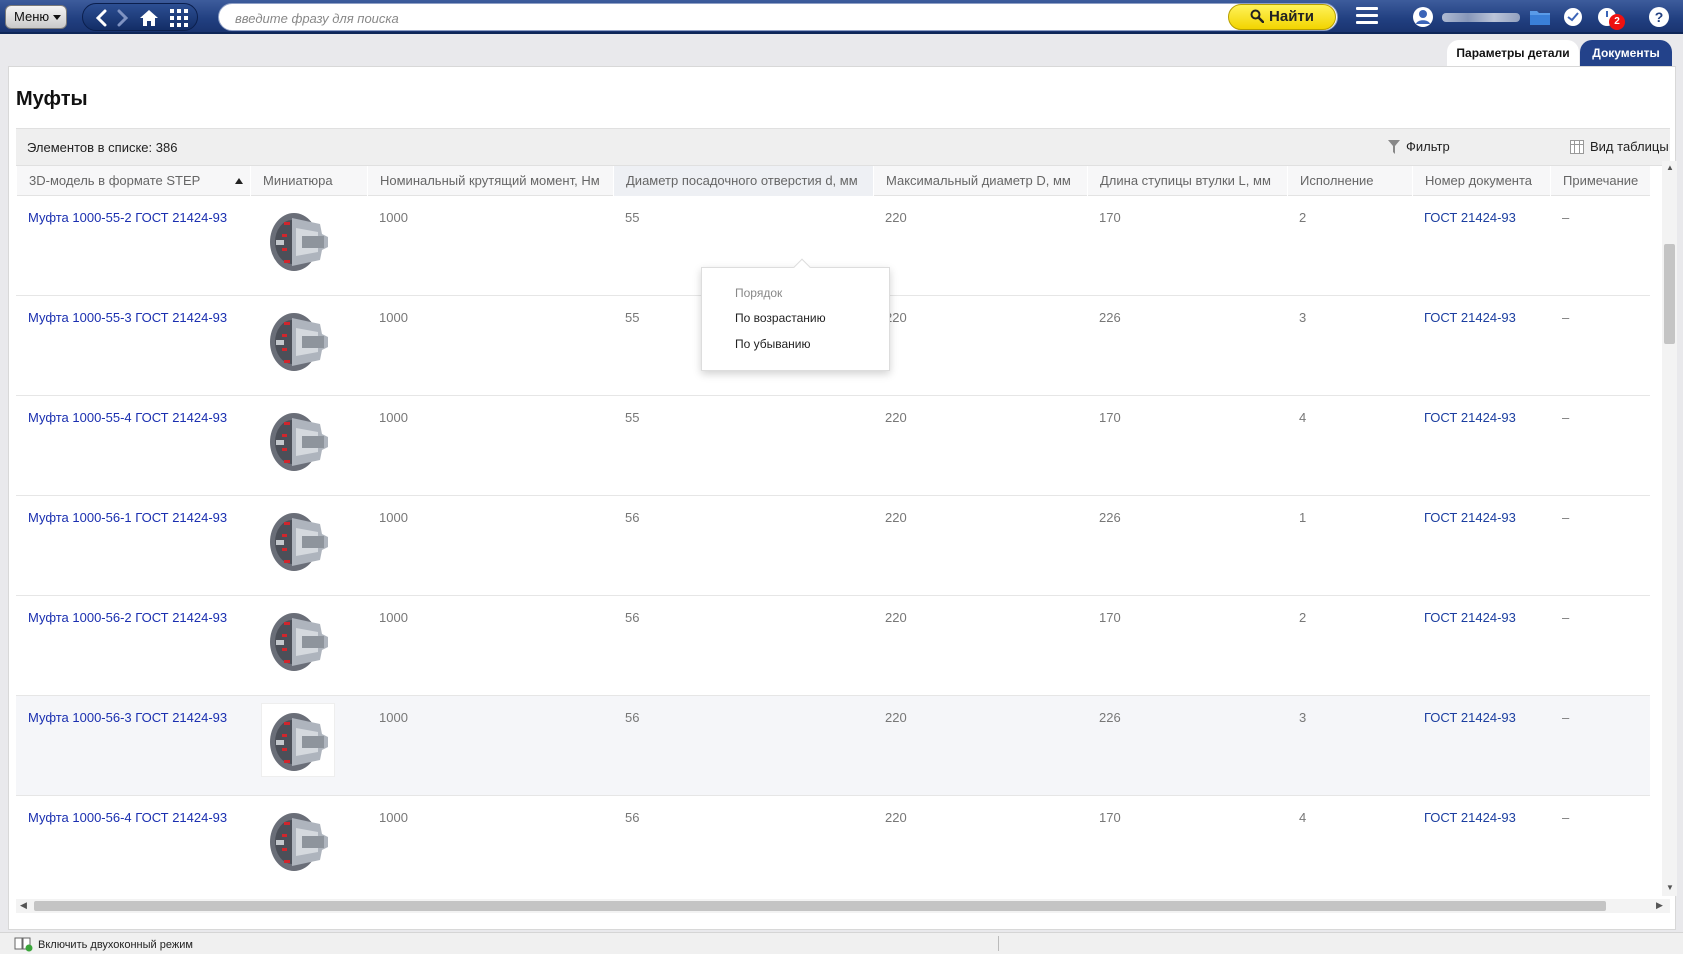 This screenshot has height=954, width=1683. I want to click on scroll-down-icon: ▼, so click(1670, 887).